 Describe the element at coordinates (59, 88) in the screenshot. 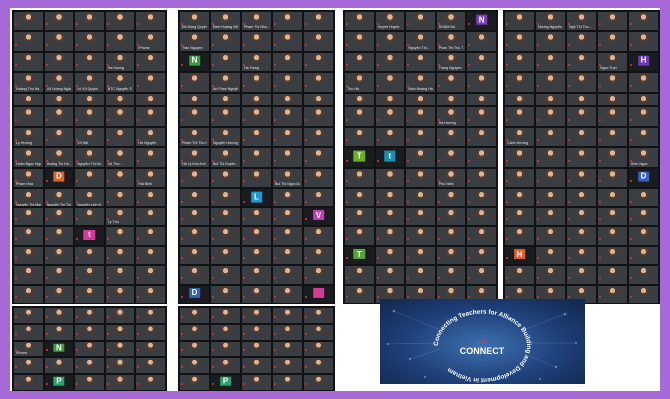

I see `participant-name: Vũ Hoàng Ngân` at that location.